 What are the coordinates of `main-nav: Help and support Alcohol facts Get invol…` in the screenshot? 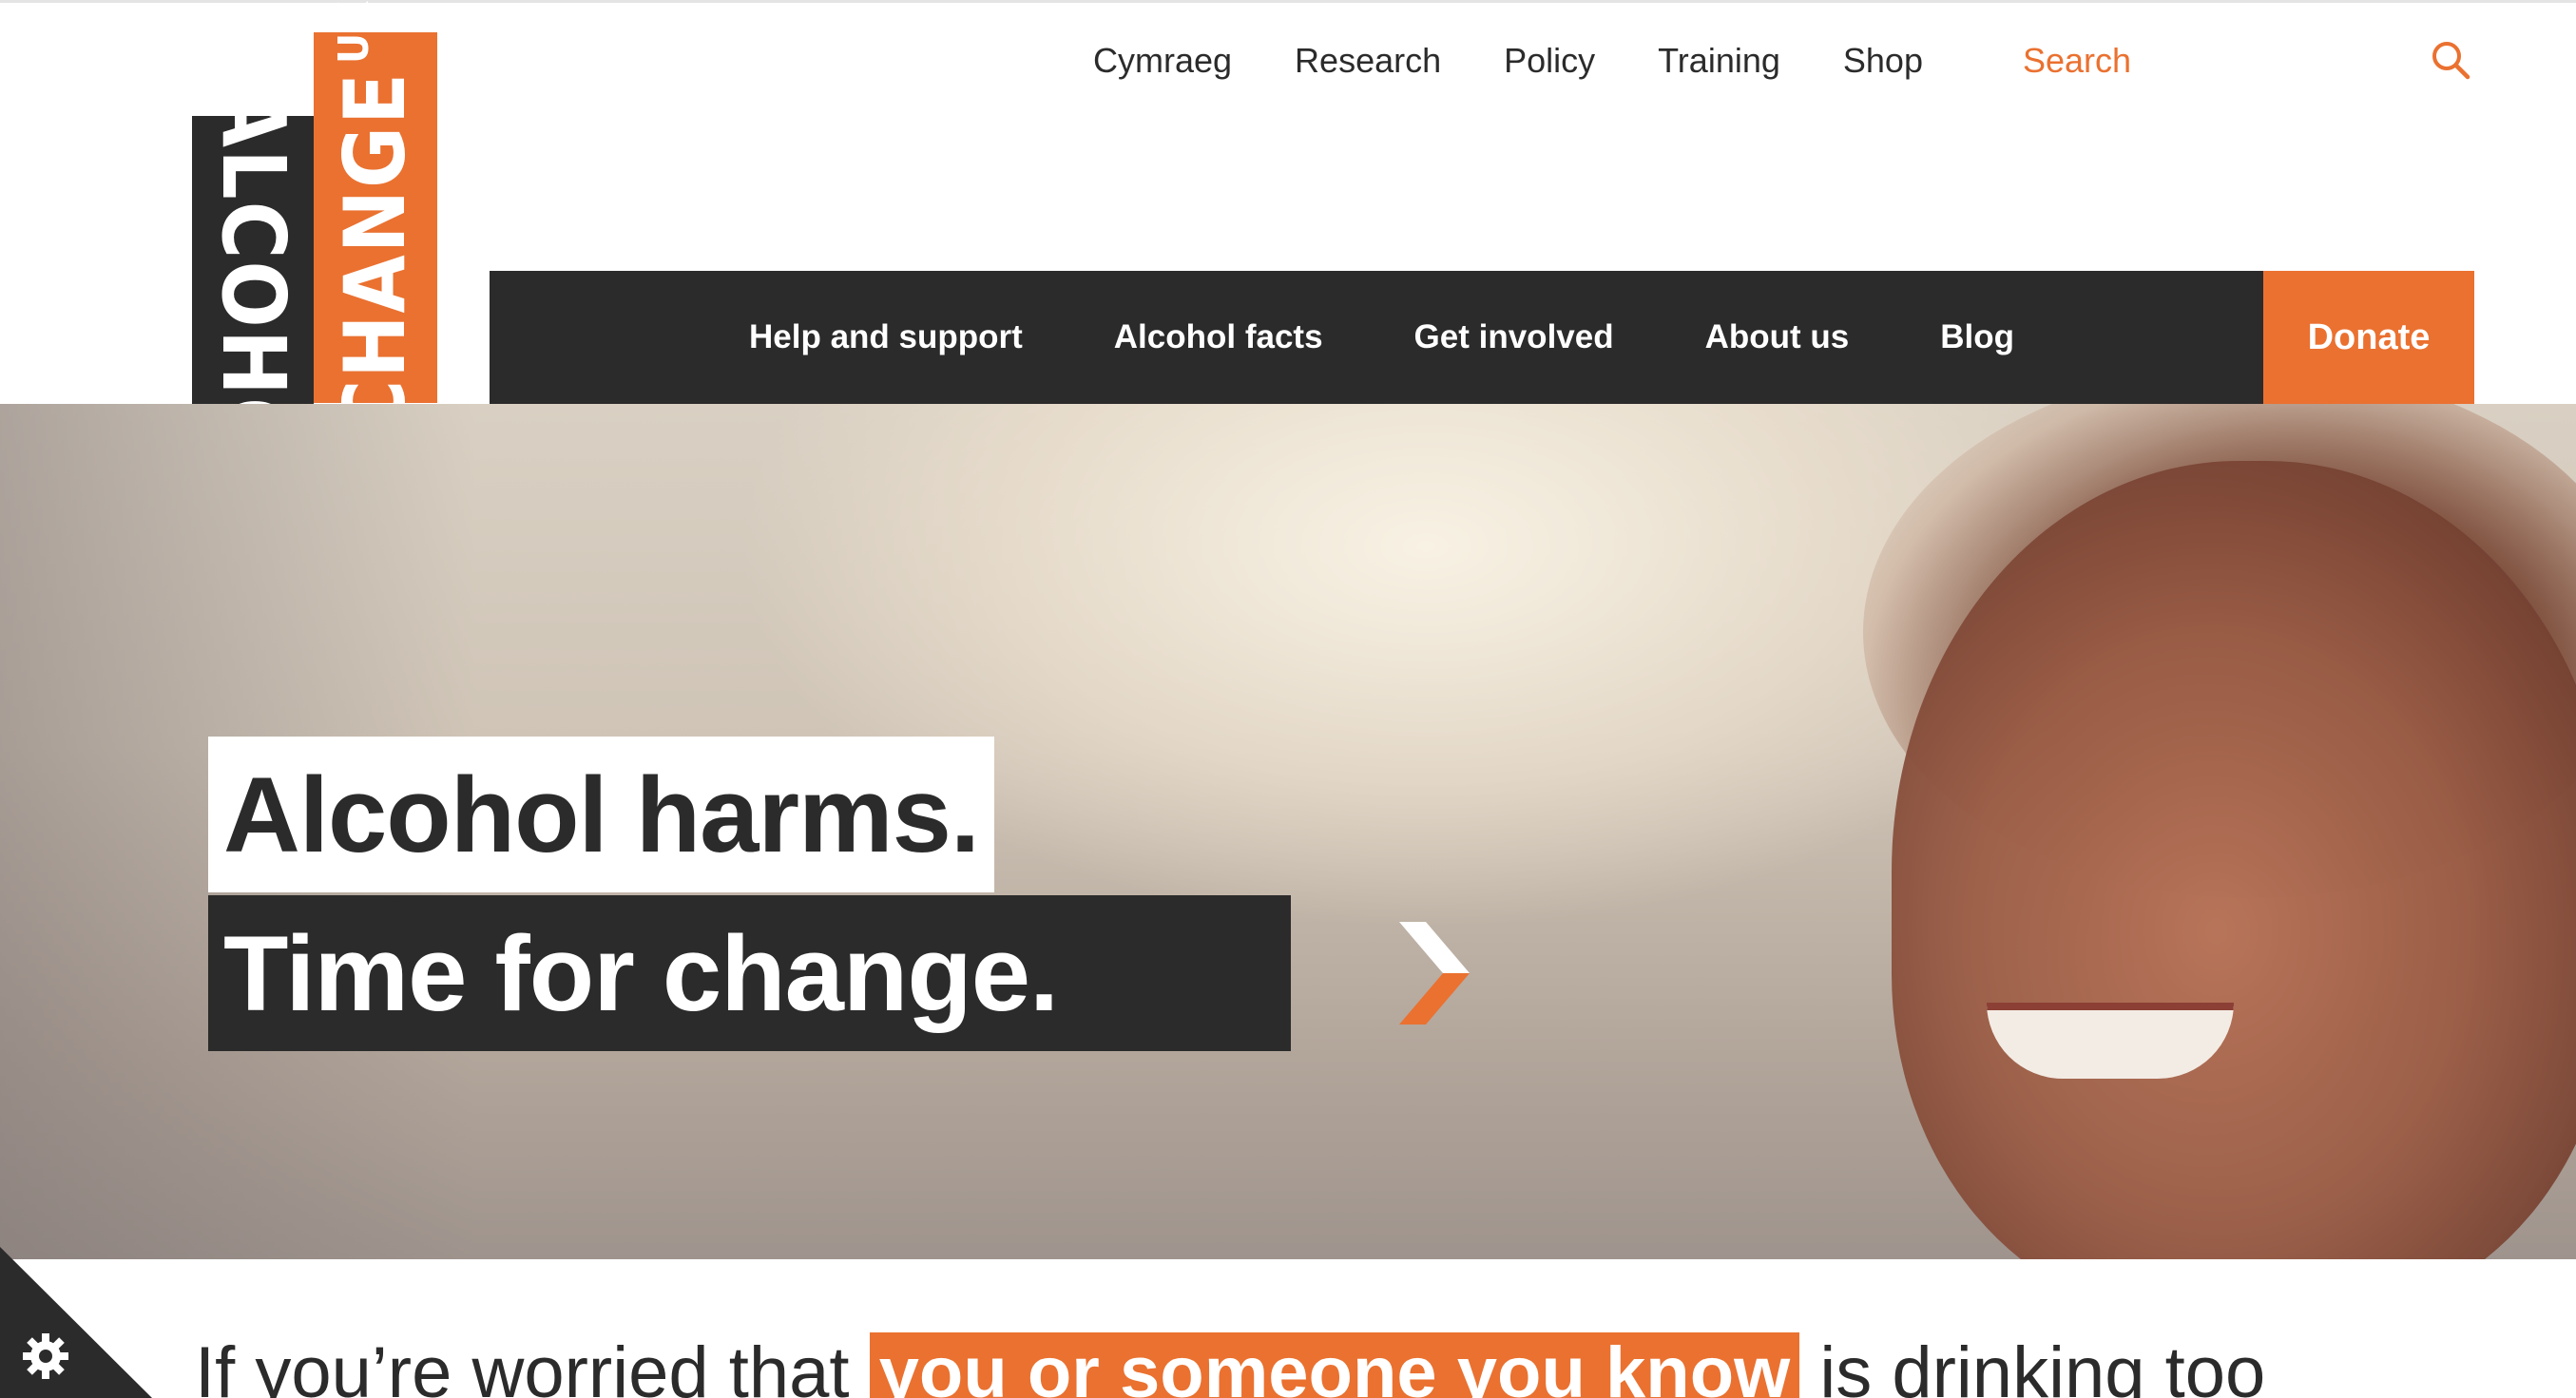 It's located at (1482, 337).